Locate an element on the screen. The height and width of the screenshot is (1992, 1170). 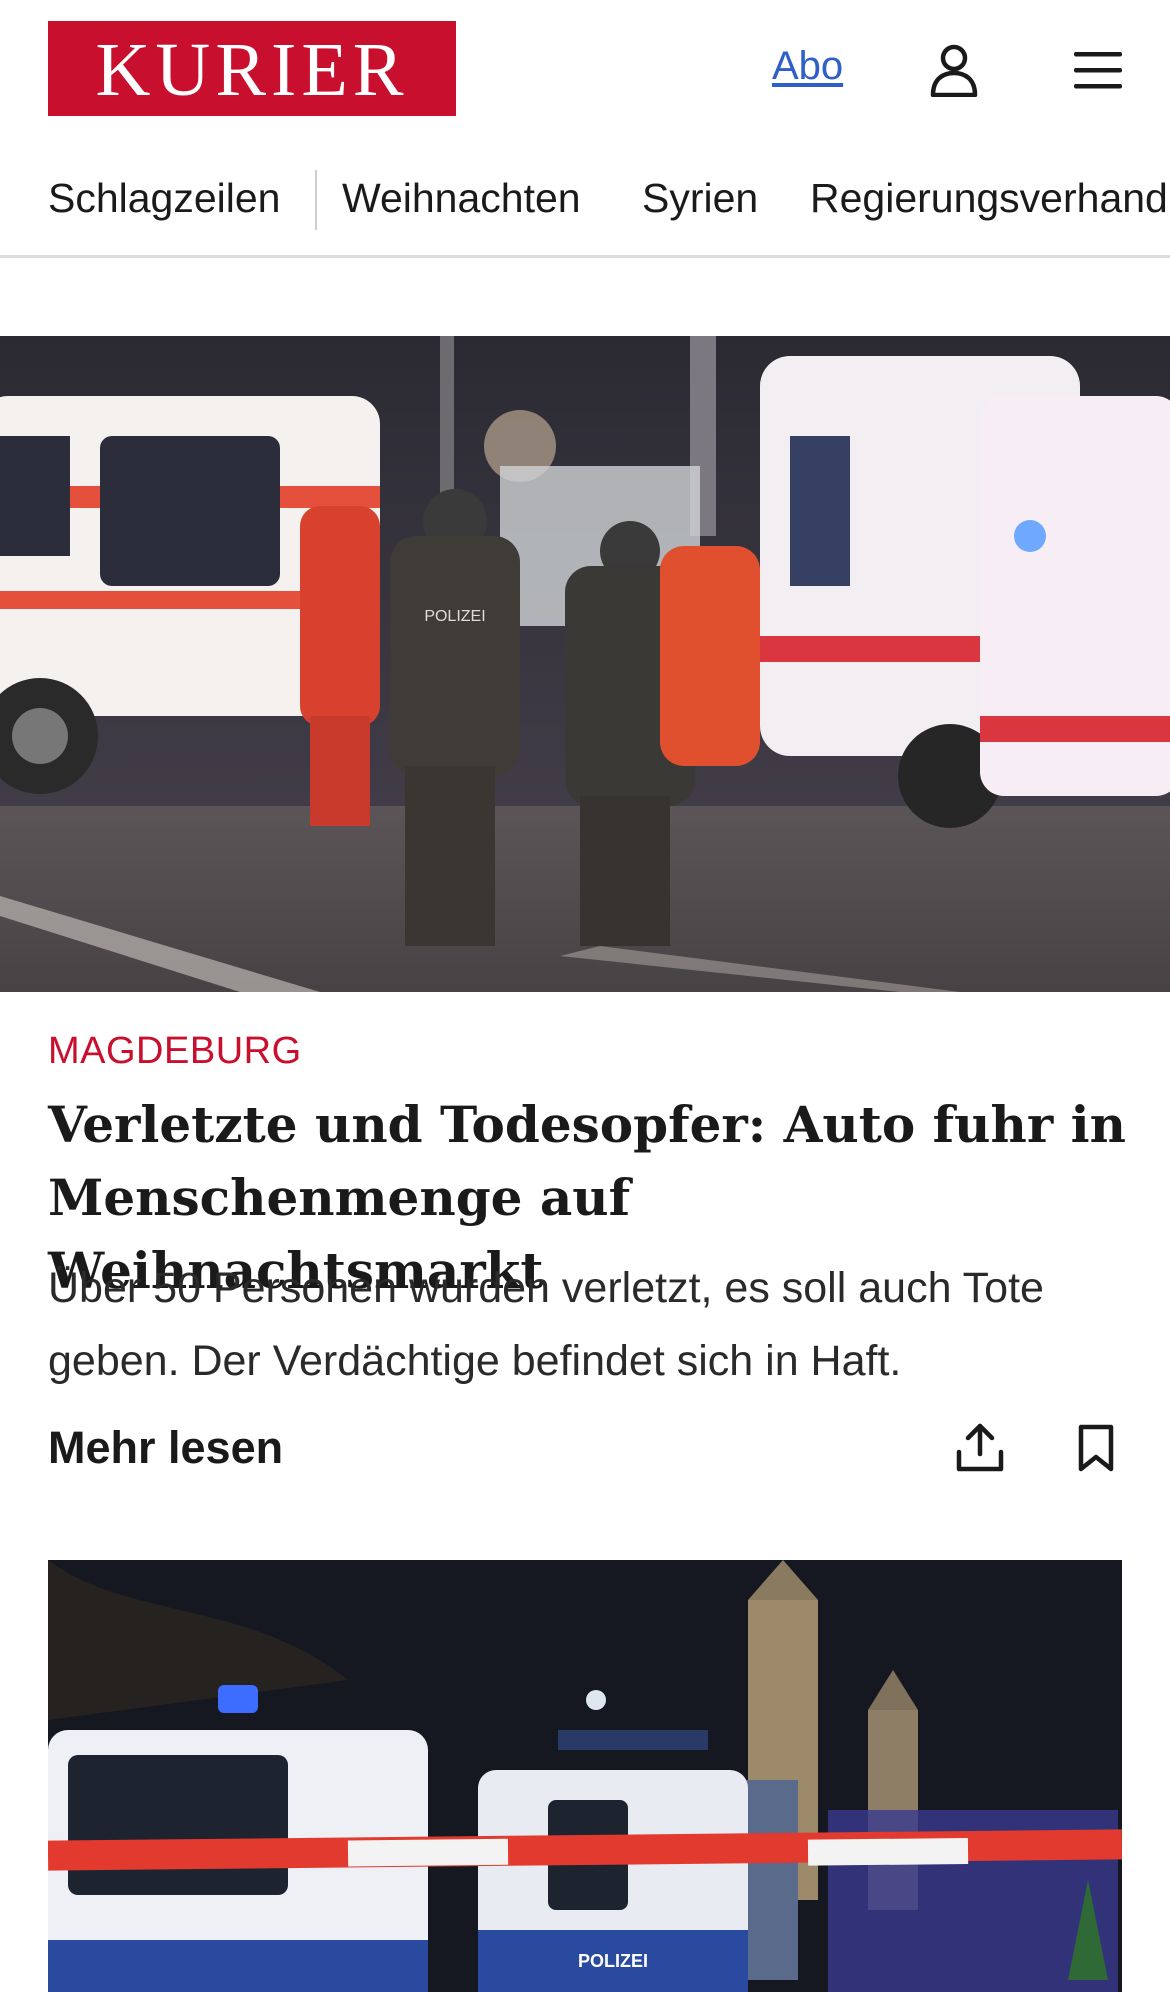
site-header: KURIER Abo is located at coordinates (585, 70).